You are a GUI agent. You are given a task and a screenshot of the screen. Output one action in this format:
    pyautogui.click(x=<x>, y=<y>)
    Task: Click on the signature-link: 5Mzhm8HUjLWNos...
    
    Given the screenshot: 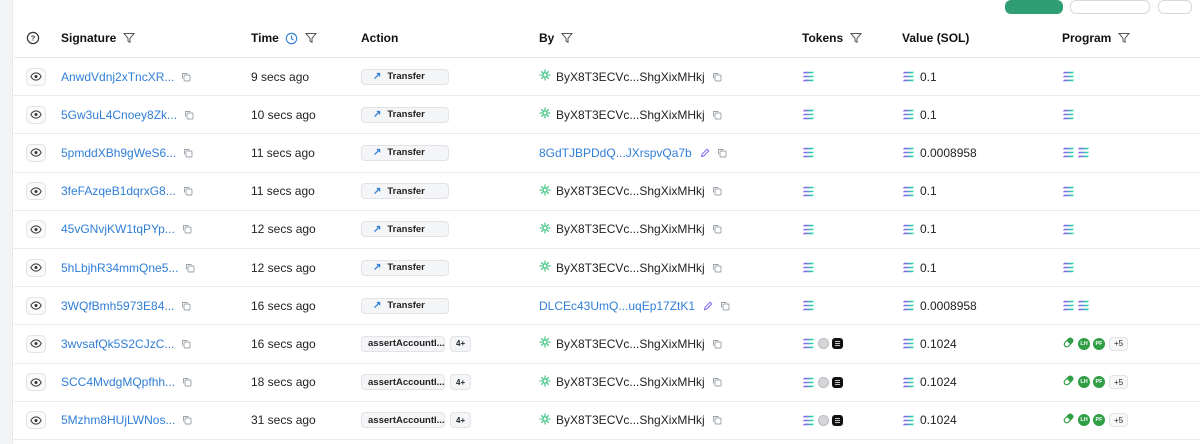 What is the action you would take?
    pyautogui.click(x=118, y=420)
    